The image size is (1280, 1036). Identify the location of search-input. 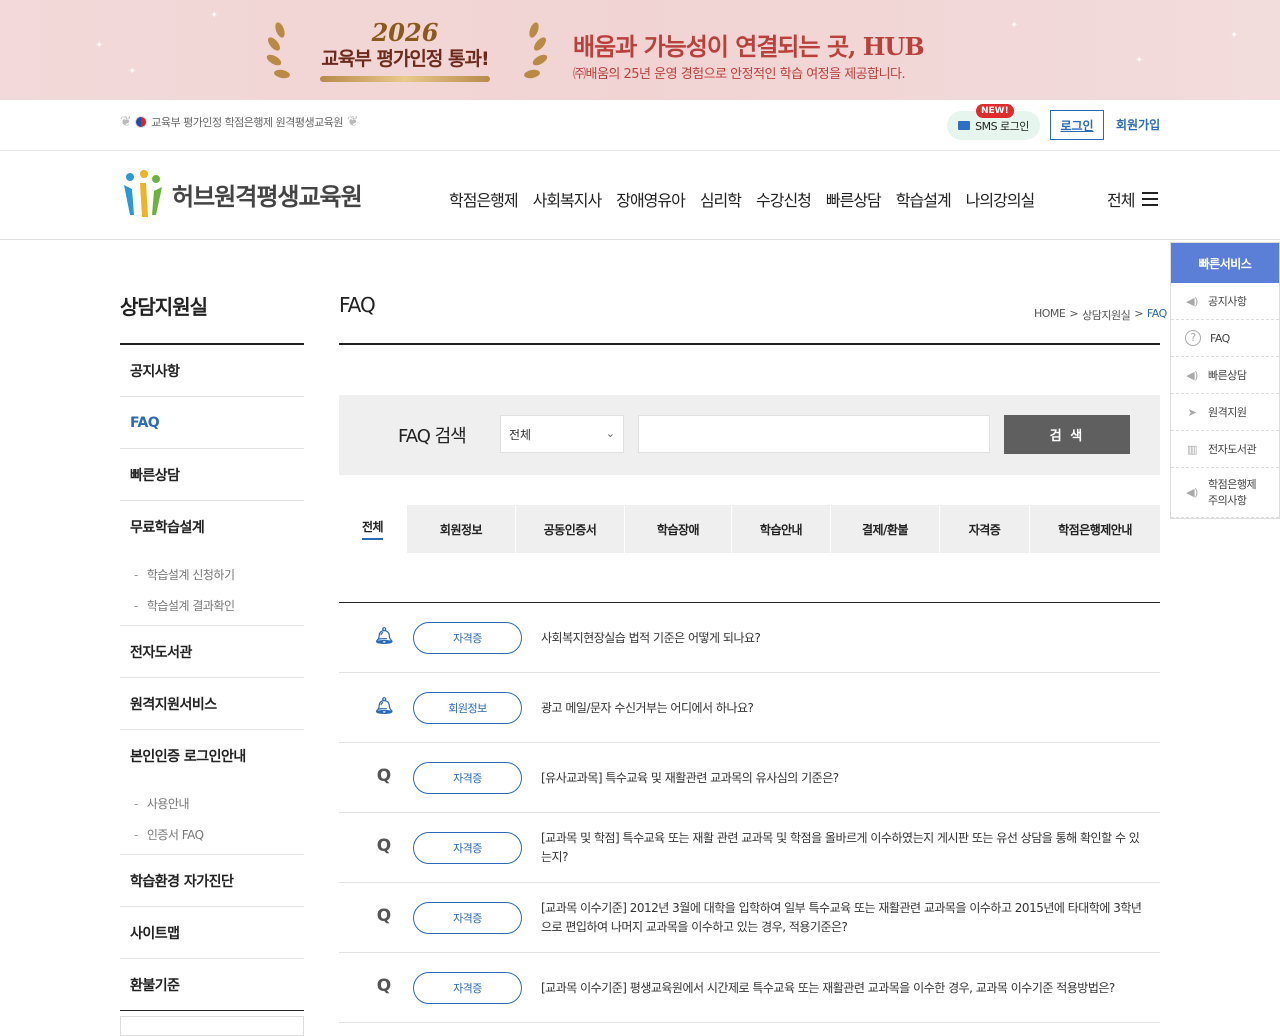
(814, 434).